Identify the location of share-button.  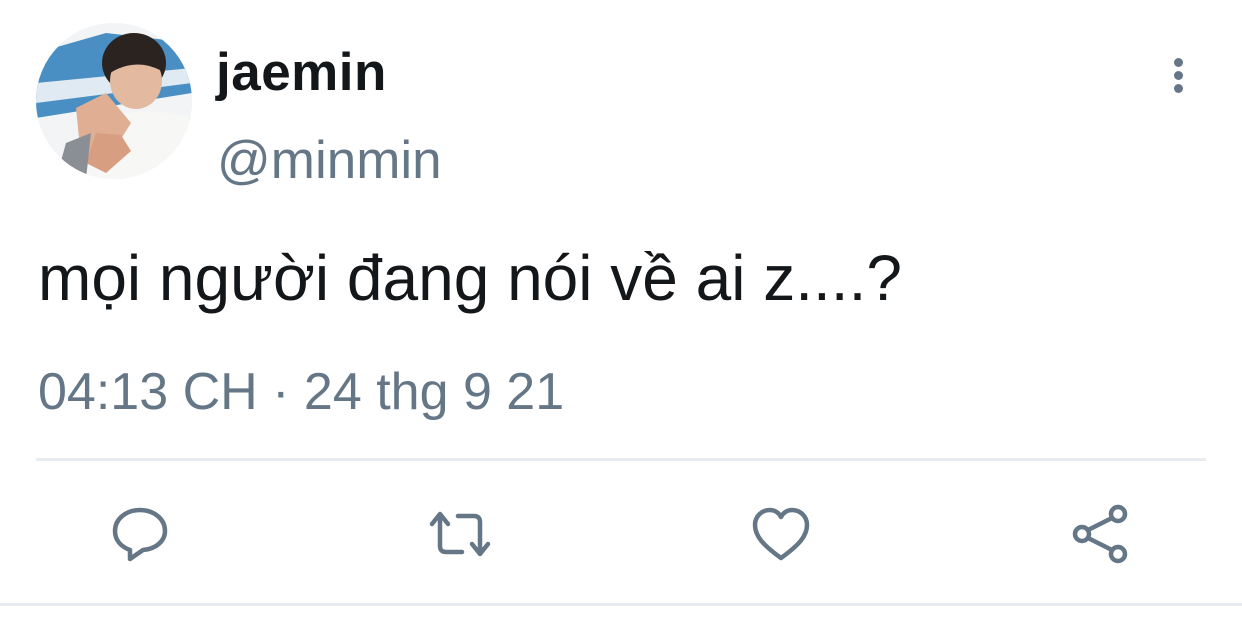
(1100, 534).